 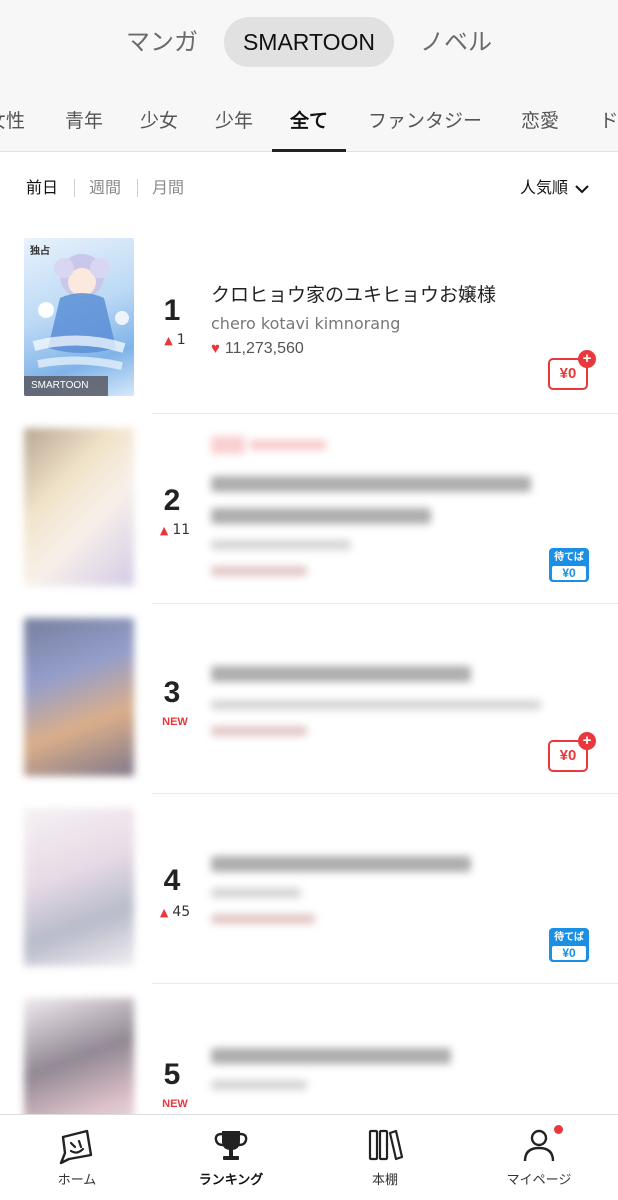 What do you see at coordinates (16, 124) in the screenshot?
I see `genre-tab-josei: 女性` at bounding box center [16, 124].